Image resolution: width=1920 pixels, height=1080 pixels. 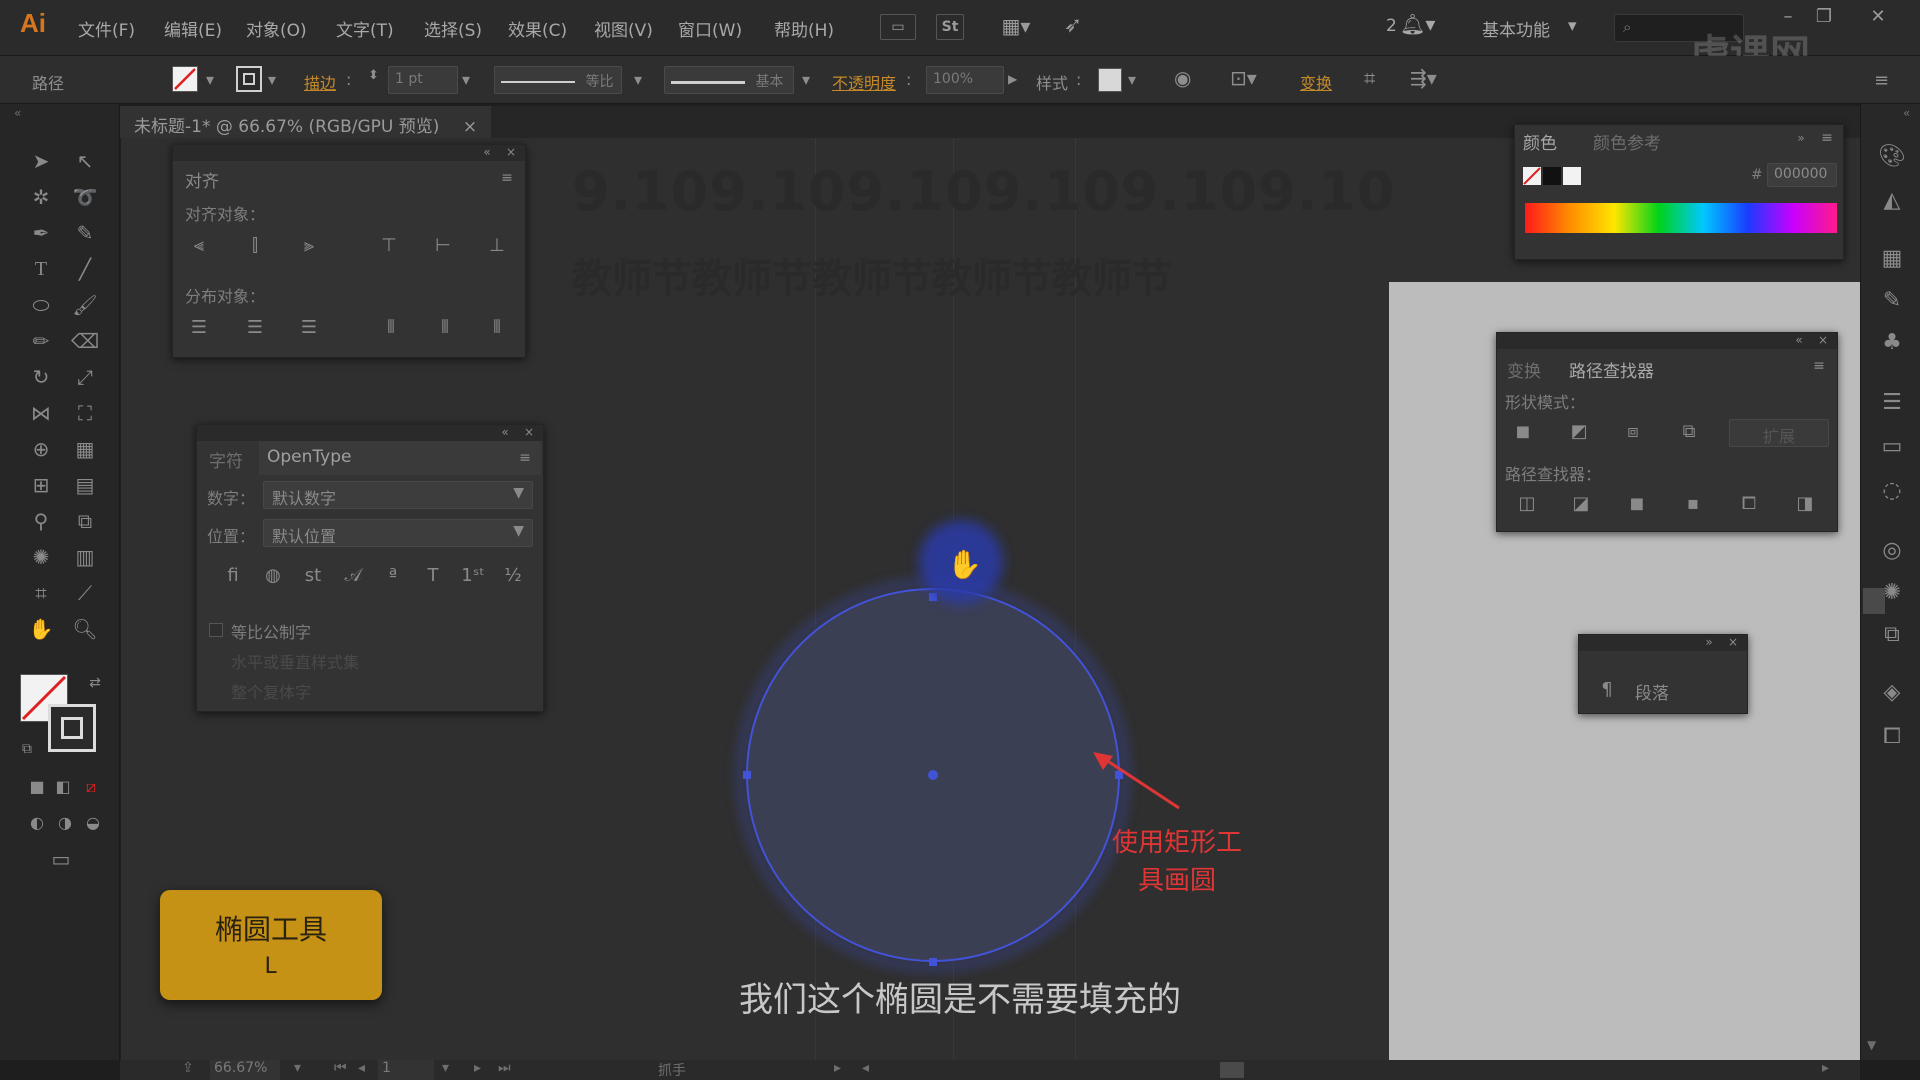 I want to click on draw-inside-icon: ◒, so click(x=93, y=823).